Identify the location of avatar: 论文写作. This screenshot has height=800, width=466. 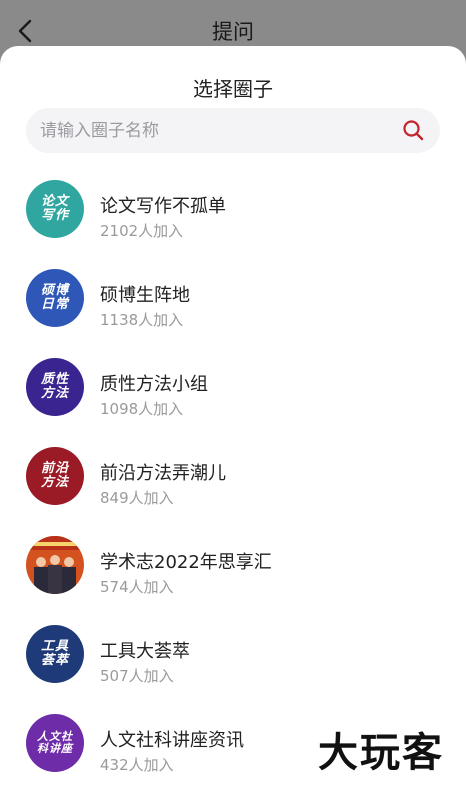
(55, 209).